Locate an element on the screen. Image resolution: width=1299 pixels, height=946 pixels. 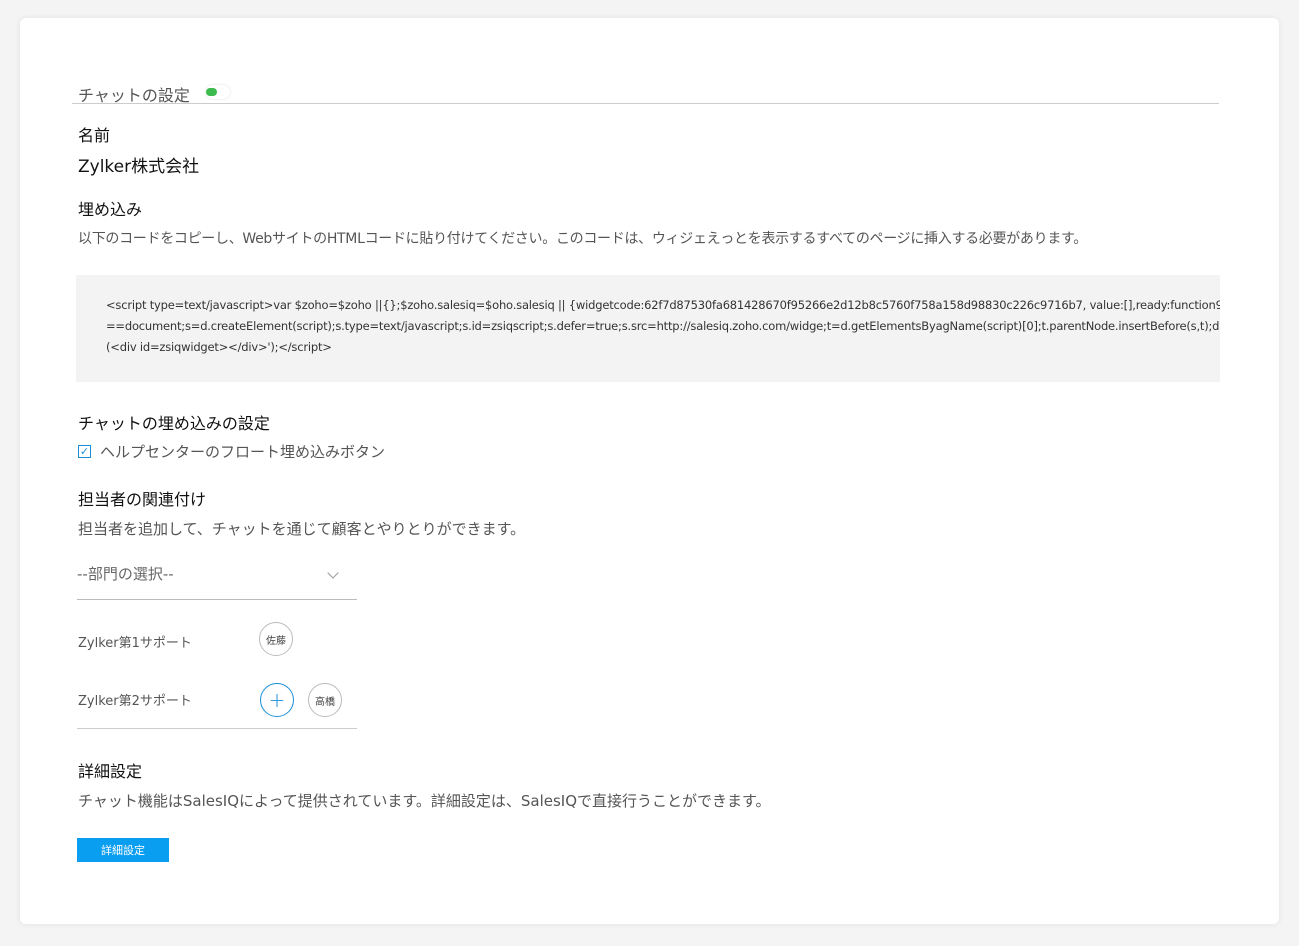
agents-description: 担当者を追加して、チャットを通じて顧客とやりとりができます。 is located at coordinates (302, 529).